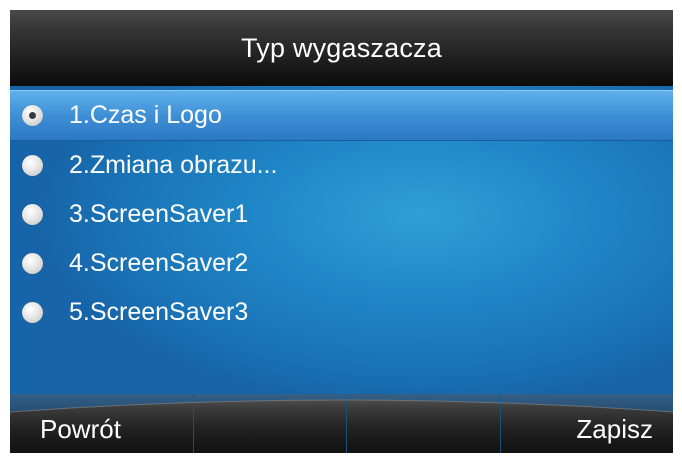 Image resolution: width=682 pixels, height=459 pixels. Describe the element at coordinates (159, 263) in the screenshot. I see `option-label: 4.ScreenSaver2` at that location.